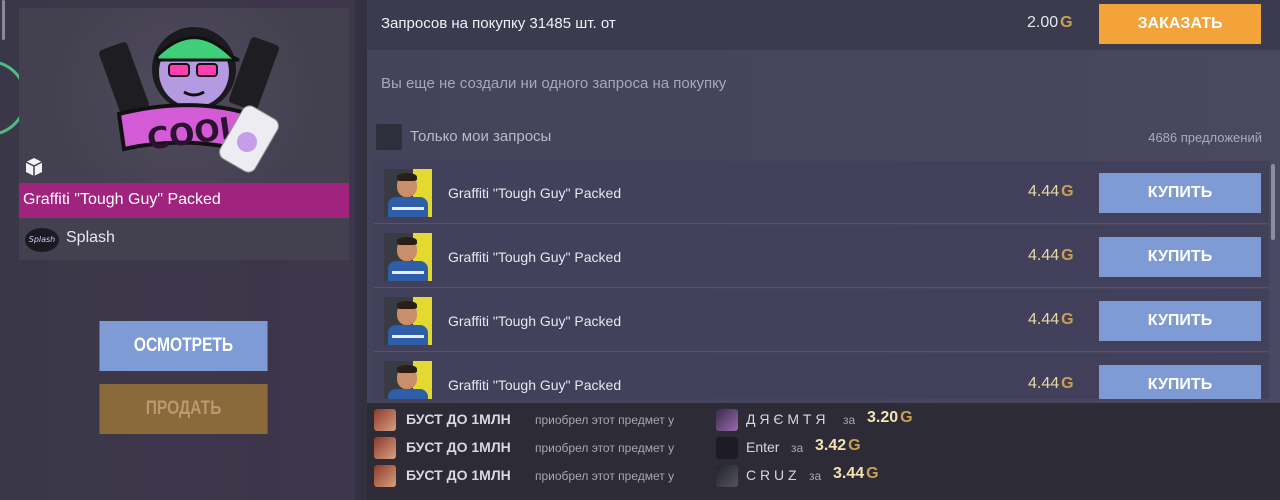 This screenshot has width=1280, height=500. What do you see at coordinates (90, 237) in the screenshot?
I see `collection-name: Splash` at bounding box center [90, 237].